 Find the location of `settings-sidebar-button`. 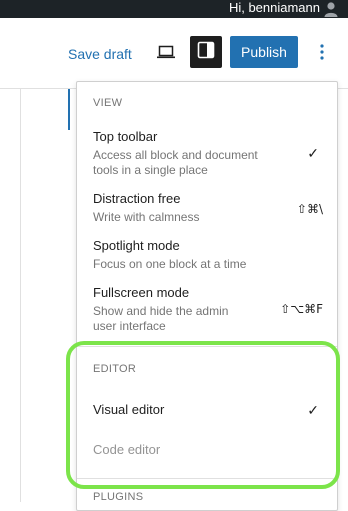

settings-sidebar-button is located at coordinates (206, 52).